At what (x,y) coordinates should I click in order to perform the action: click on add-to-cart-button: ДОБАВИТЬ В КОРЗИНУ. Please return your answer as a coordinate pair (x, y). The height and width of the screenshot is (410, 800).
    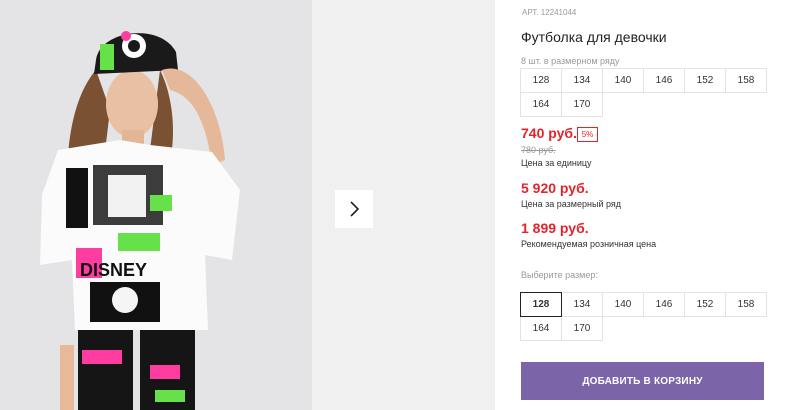
    Looking at the image, I should click on (642, 381).